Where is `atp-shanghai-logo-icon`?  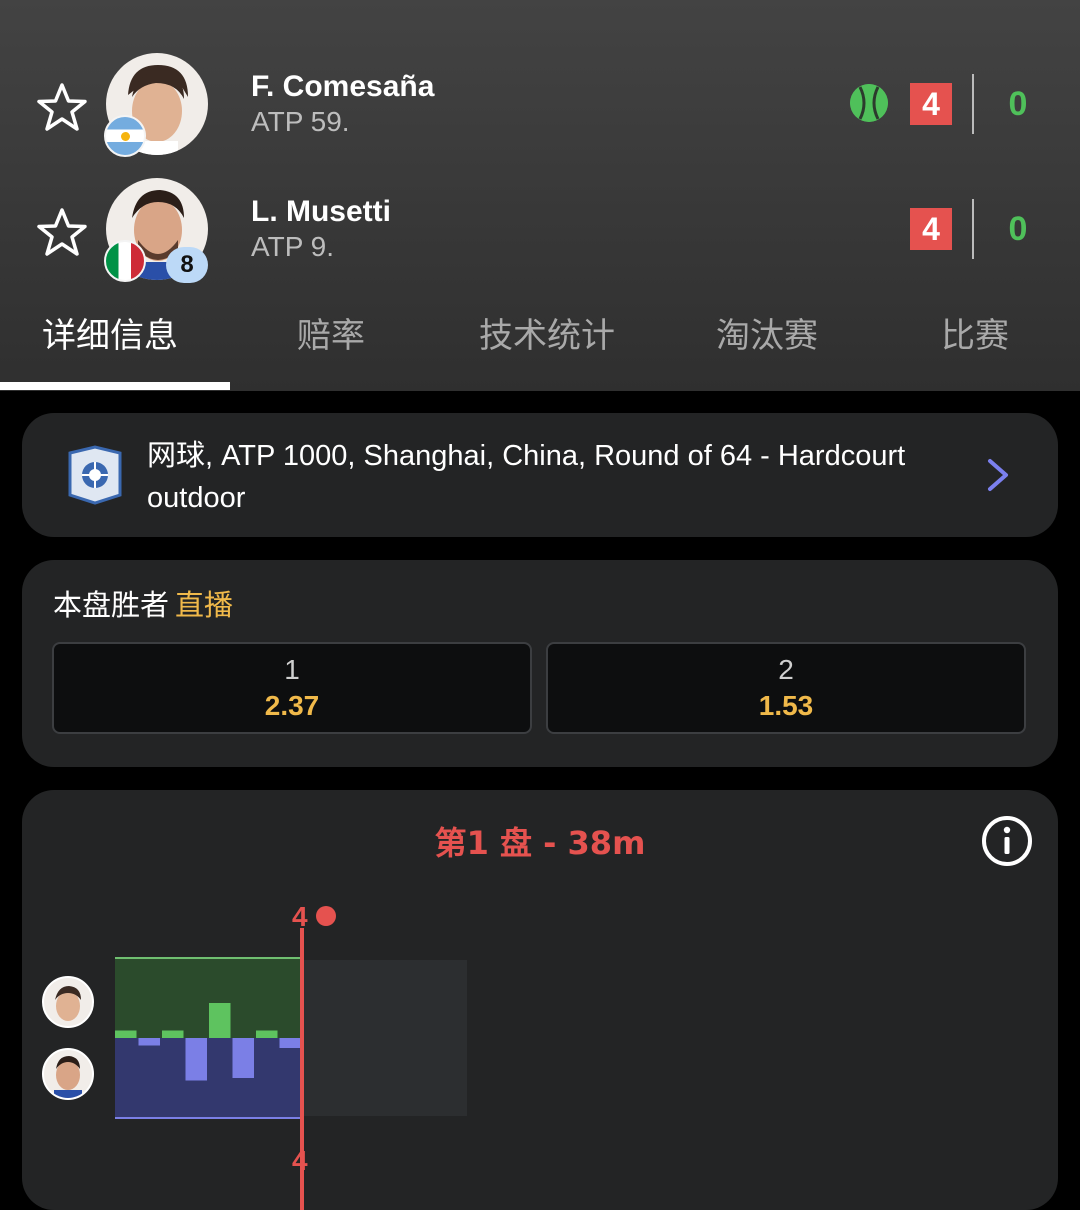 atp-shanghai-logo-icon is located at coordinates (95, 475).